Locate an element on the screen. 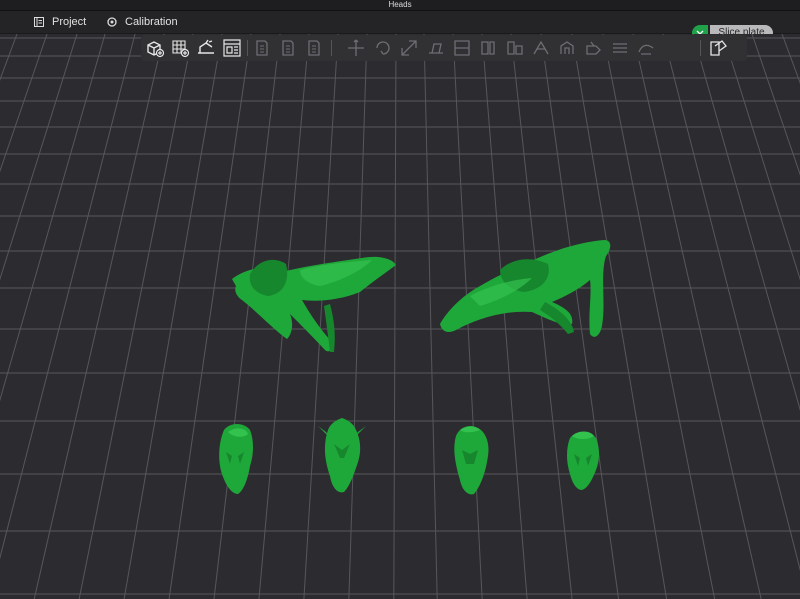 The image size is (800, 599). copy-button is located at coordinates (262, 48).